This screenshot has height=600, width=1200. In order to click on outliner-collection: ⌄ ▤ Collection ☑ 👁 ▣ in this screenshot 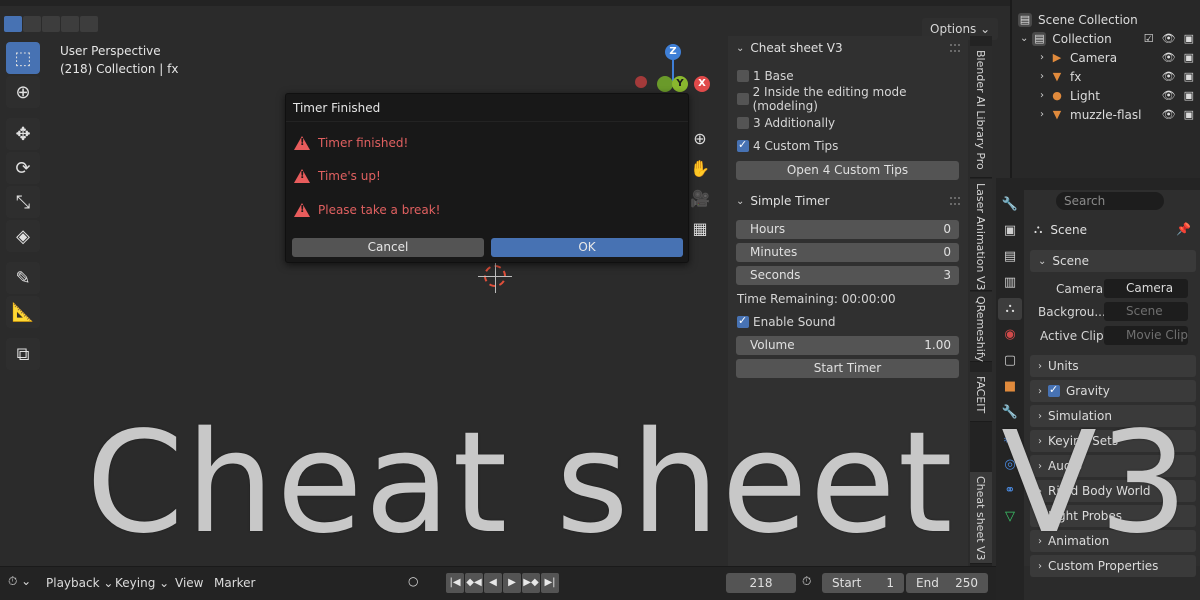, I will do `click(1106, 38)`.